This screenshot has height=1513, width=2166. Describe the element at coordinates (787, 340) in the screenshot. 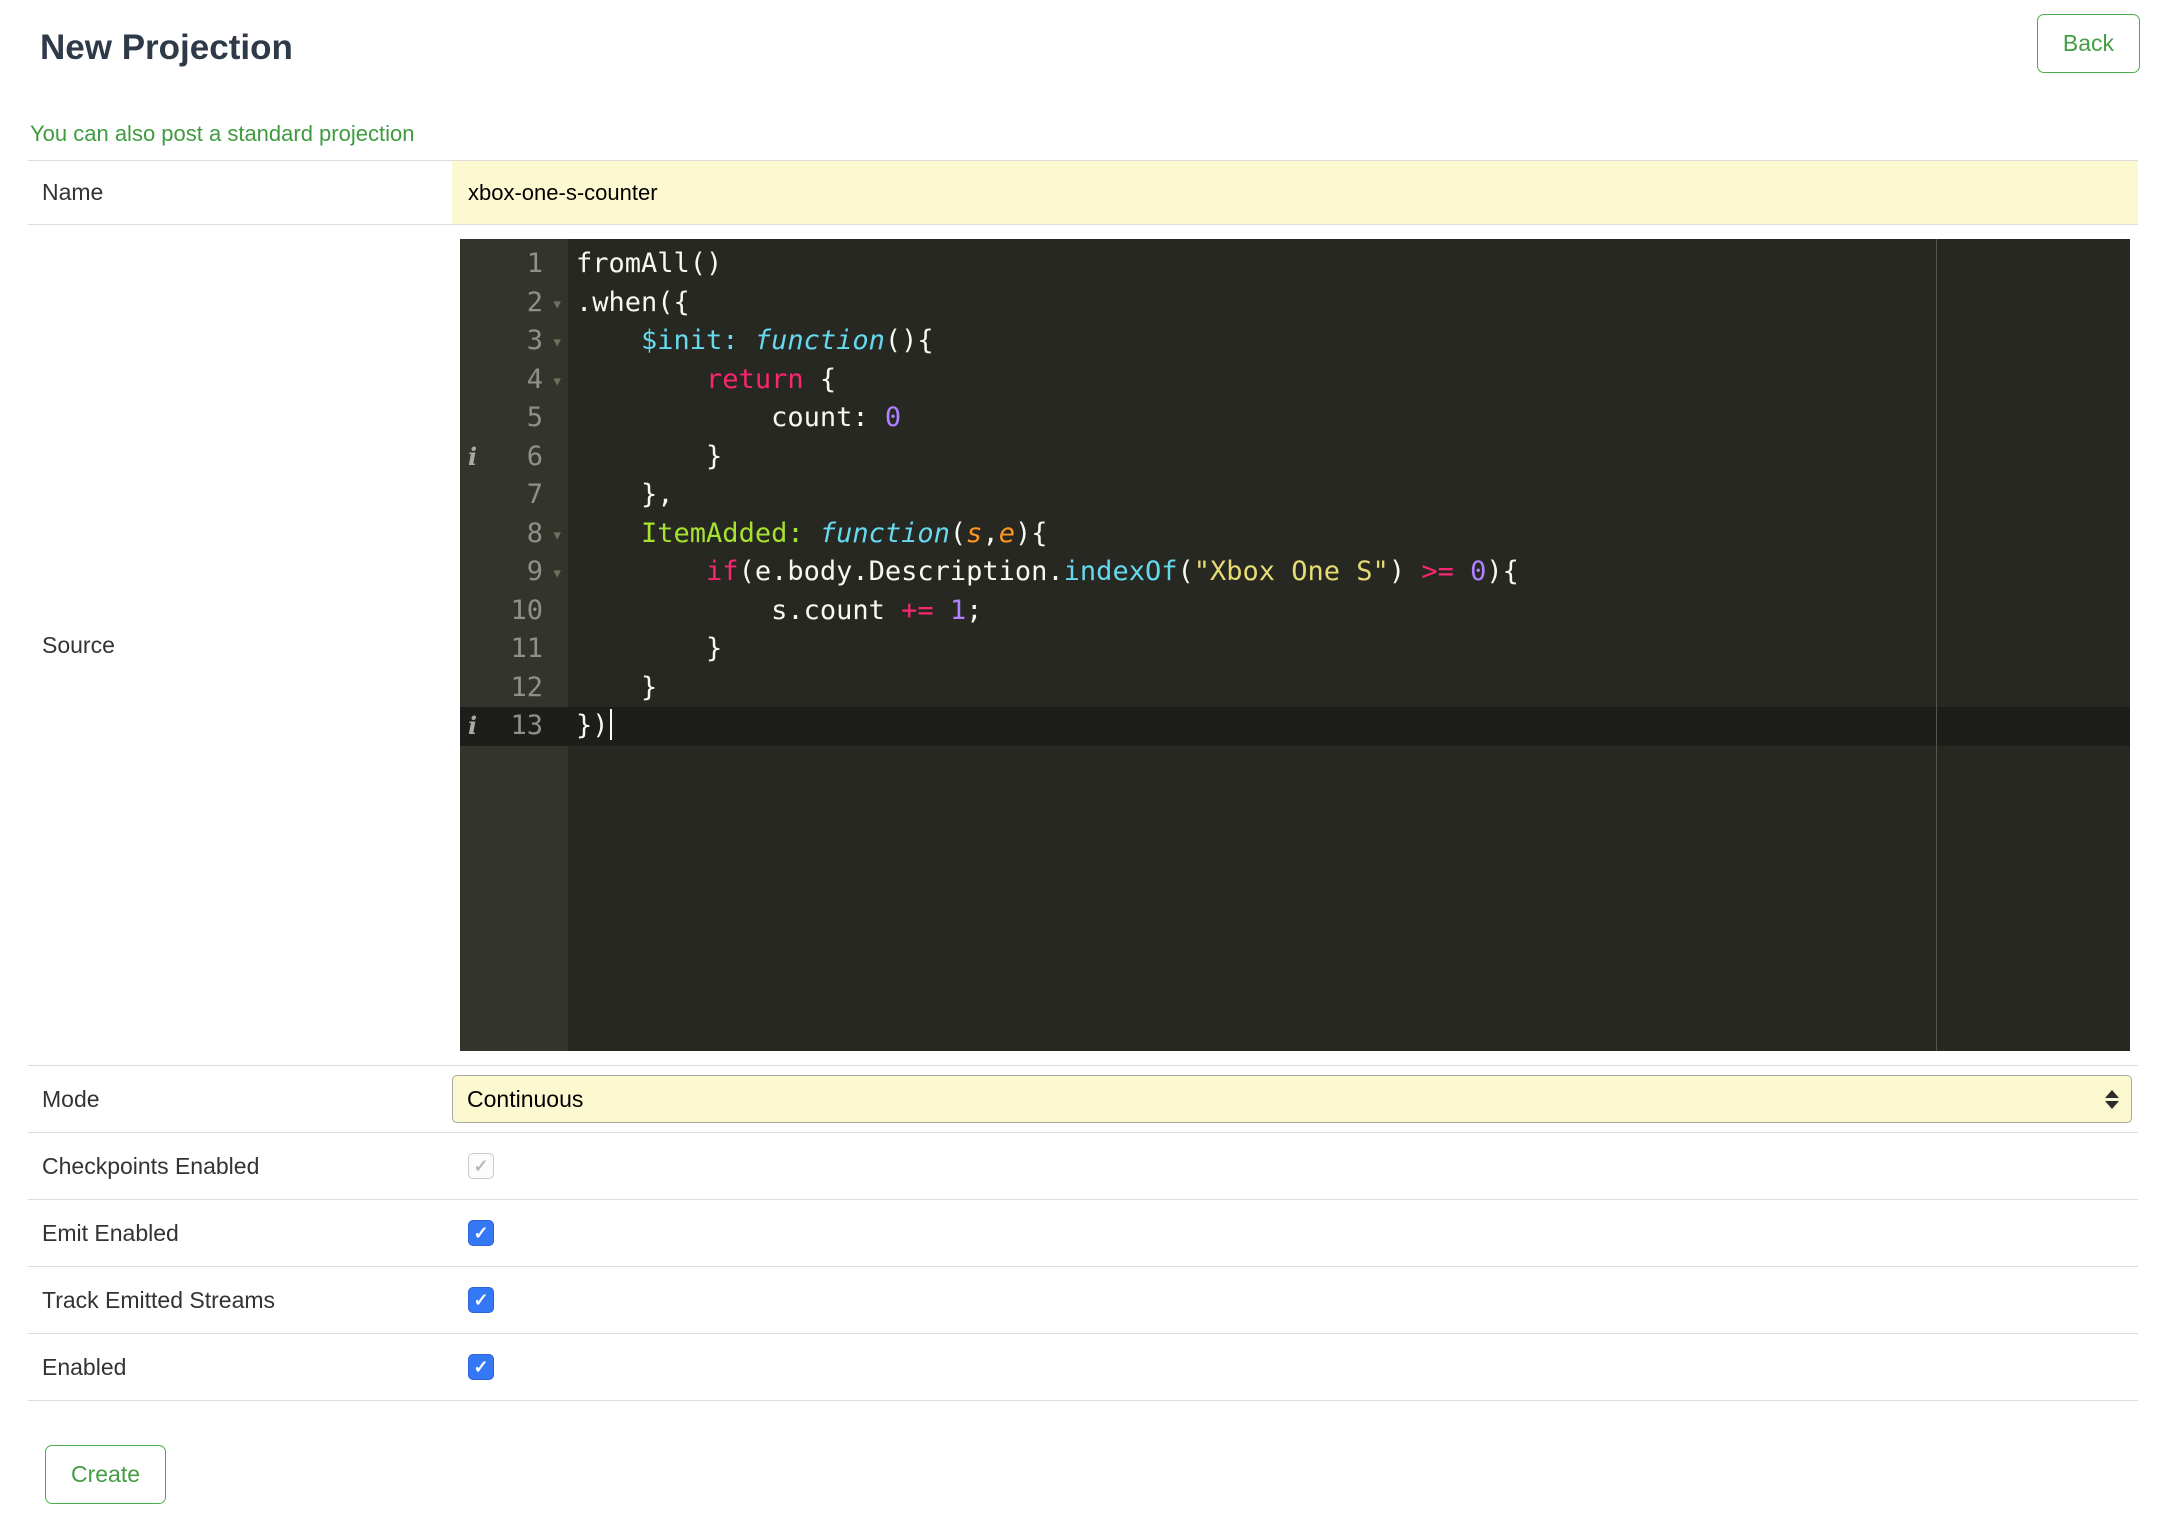

I see `code-text: $init: function(){` at that location.